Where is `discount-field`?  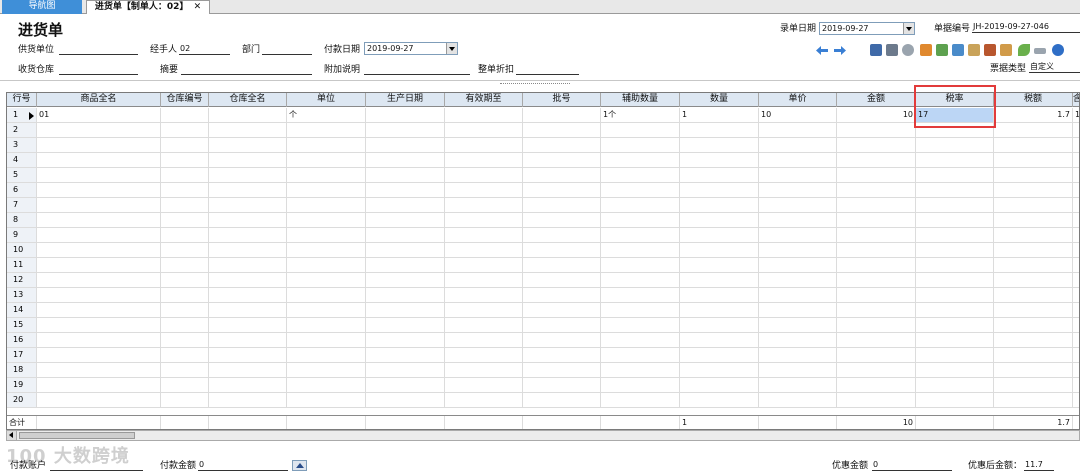
discount-field is located at coordinates (547, 69).